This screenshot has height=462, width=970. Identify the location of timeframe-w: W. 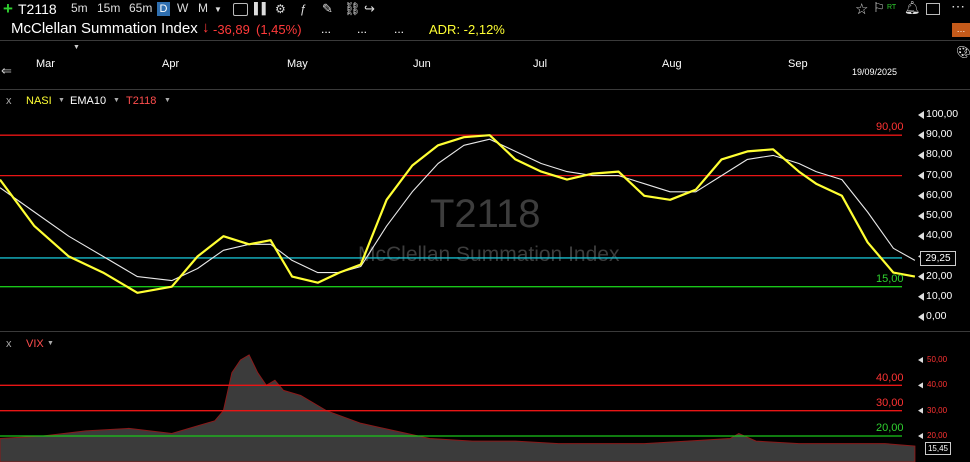
(182, 8).